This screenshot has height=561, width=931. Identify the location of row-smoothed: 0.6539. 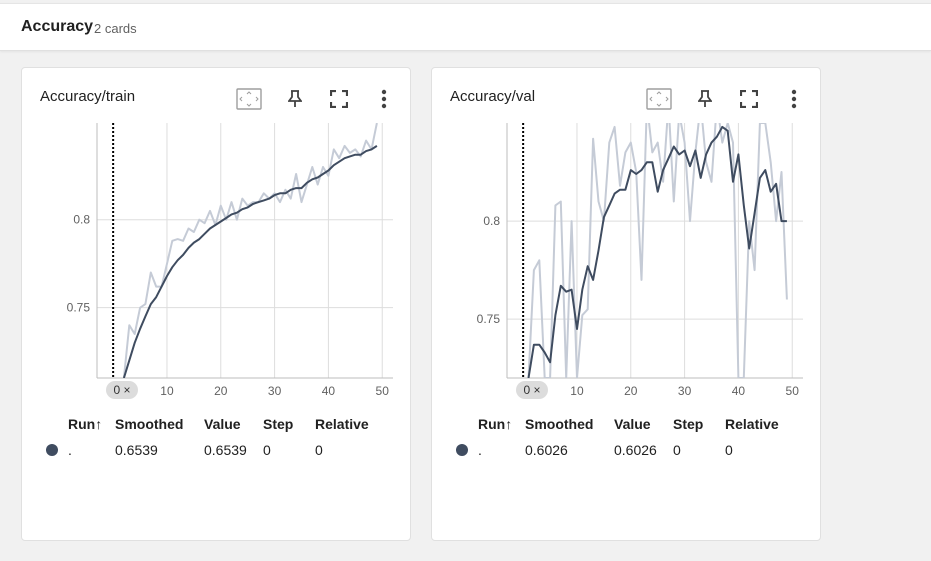
(136, 450).